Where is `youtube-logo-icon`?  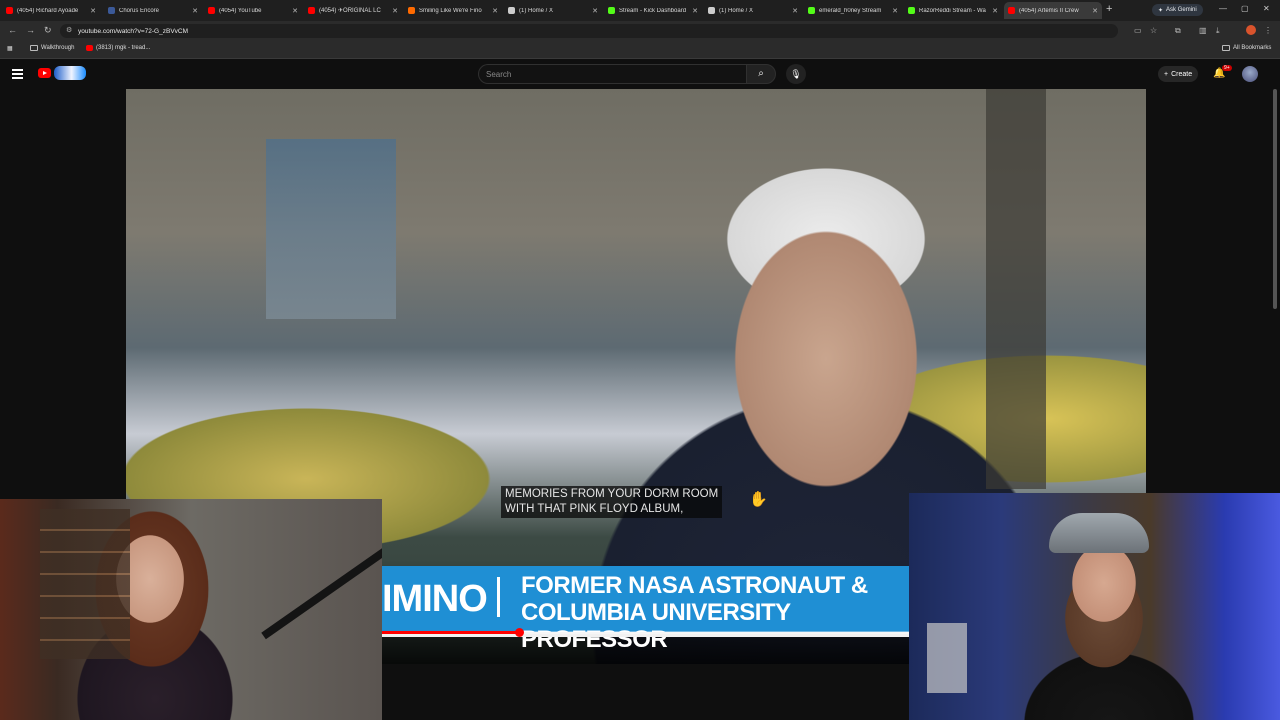 youtube-logo-icon is located at coordinates (44, 73).